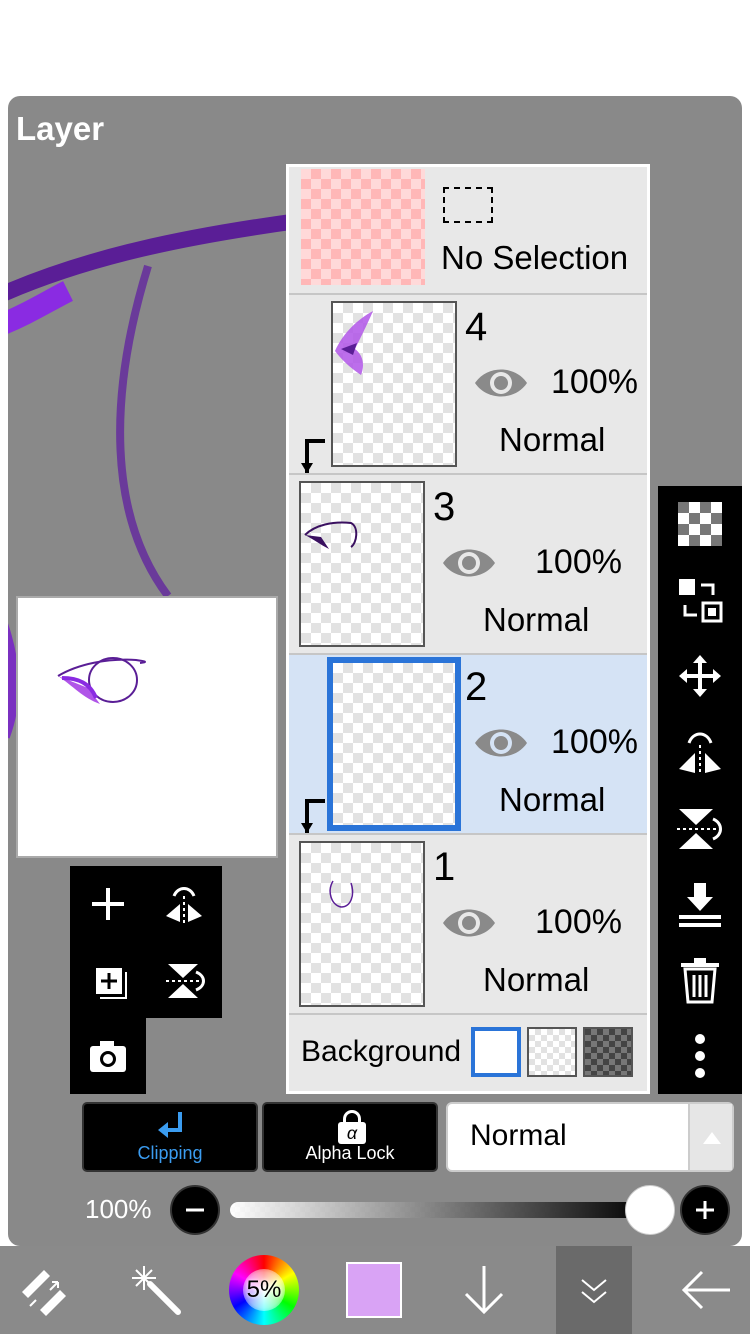  Describe the element at coordinates (101, 680) in the screenshot. I see `preview-drawing` at that location.